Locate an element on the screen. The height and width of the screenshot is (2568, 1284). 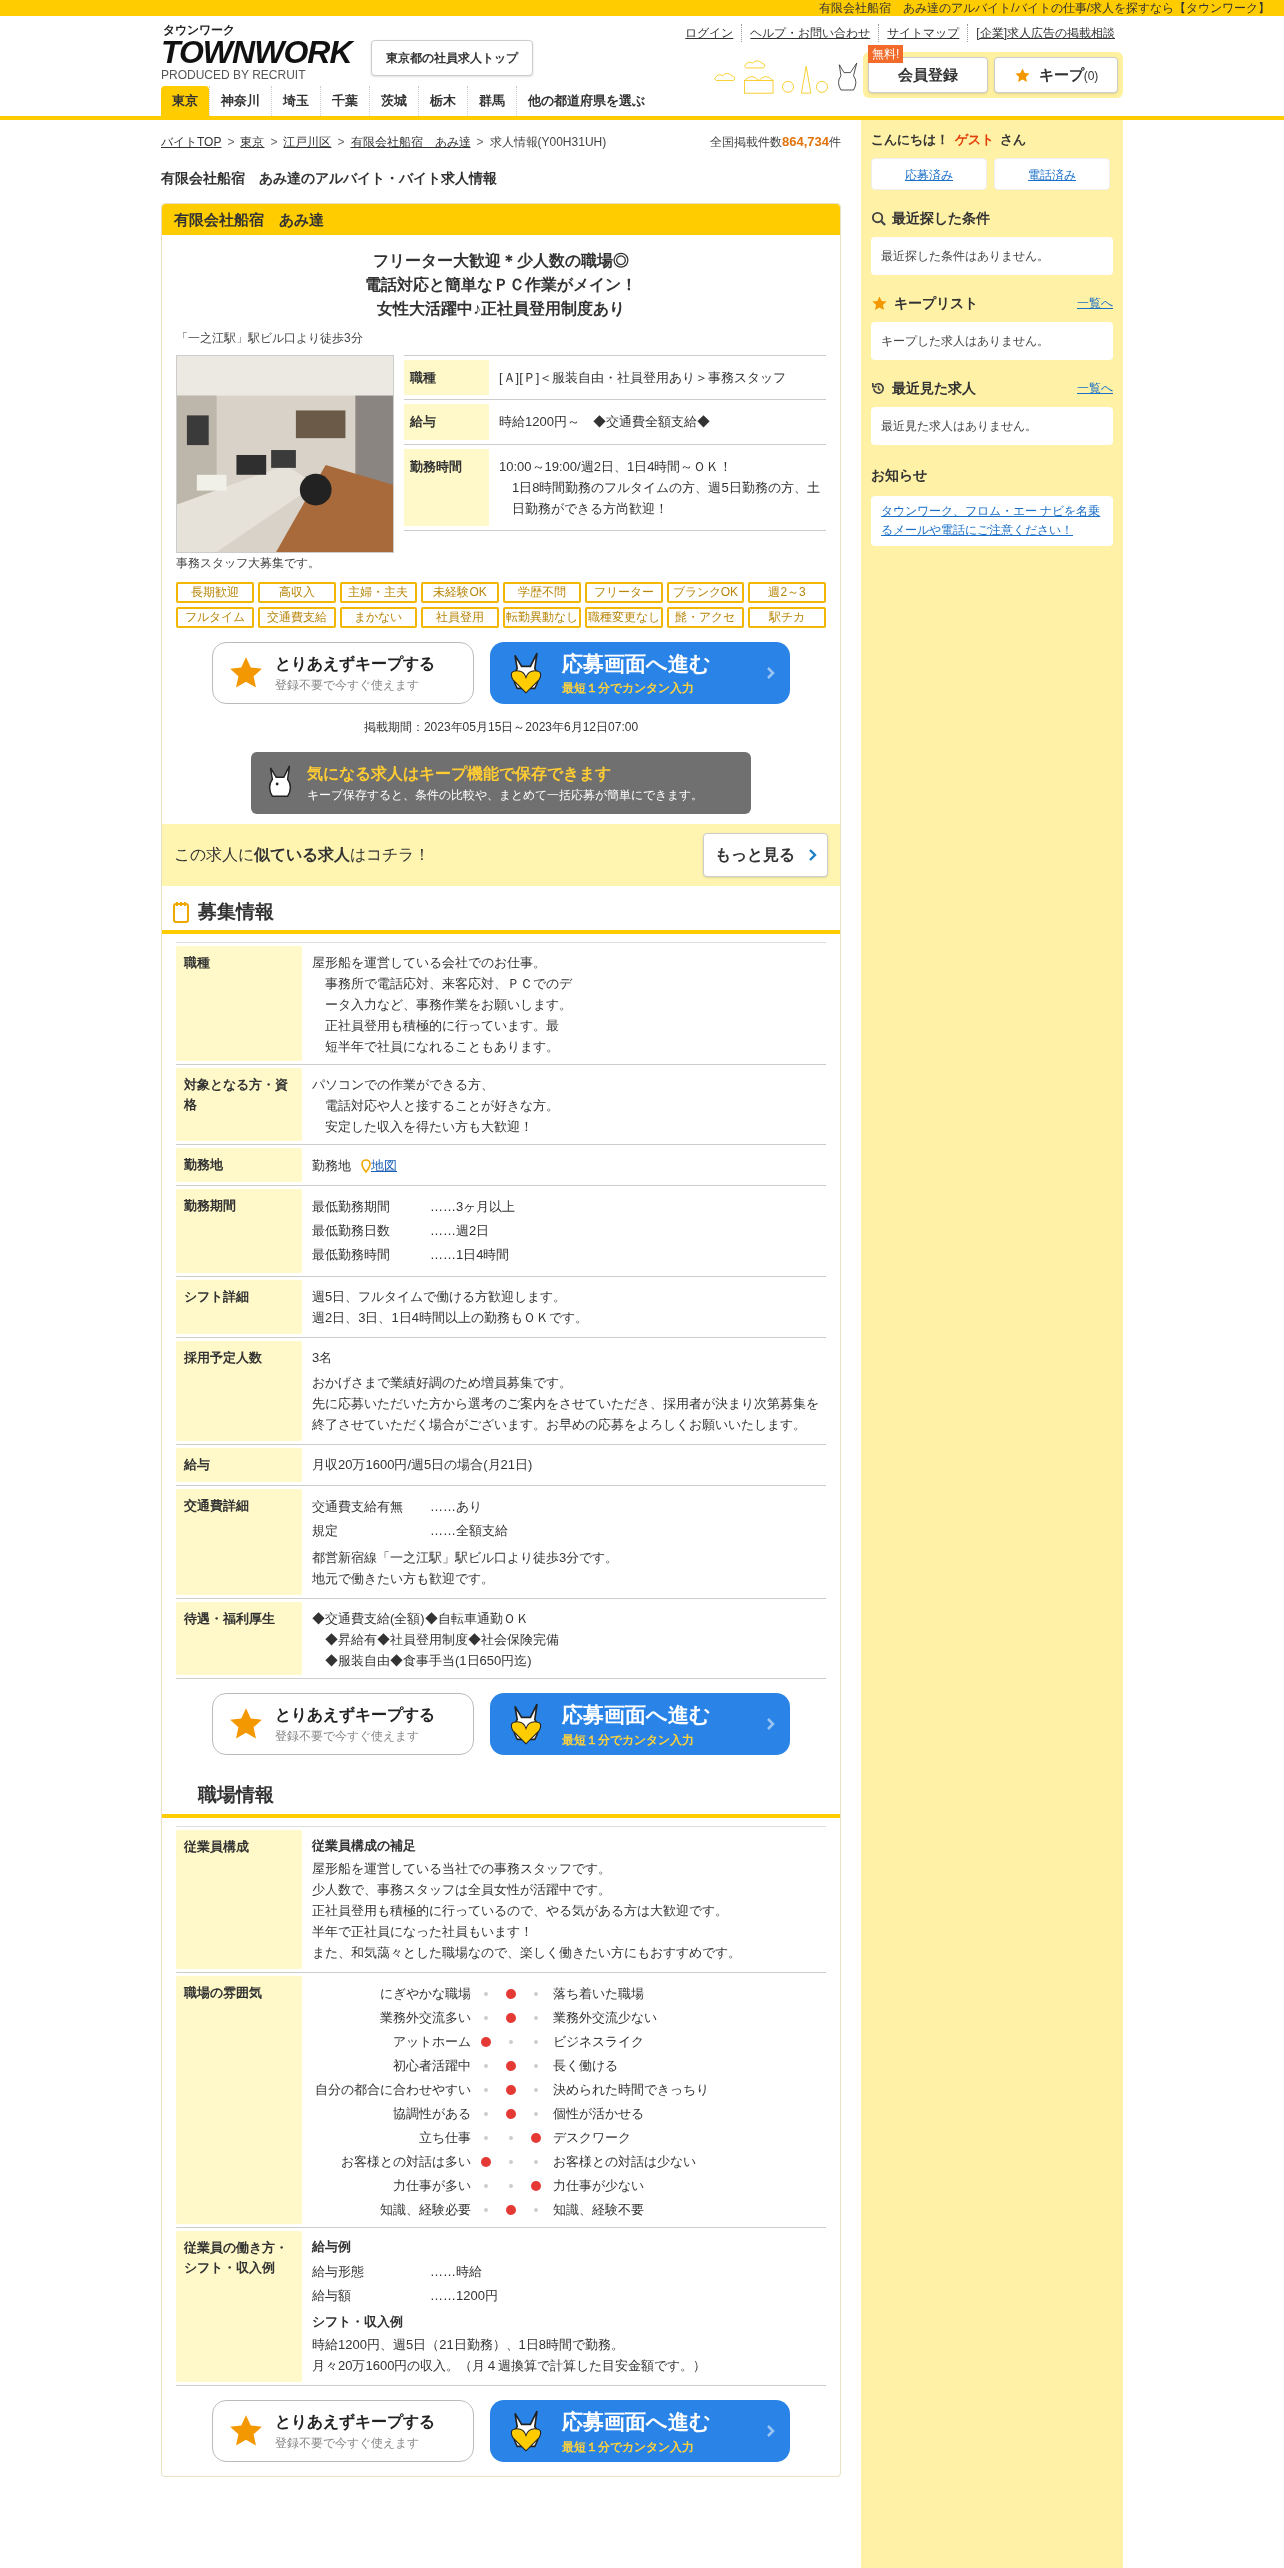
row-label-cell: 従業員の働き方・シフト・収入例 is located at coordinates (239, 2306).